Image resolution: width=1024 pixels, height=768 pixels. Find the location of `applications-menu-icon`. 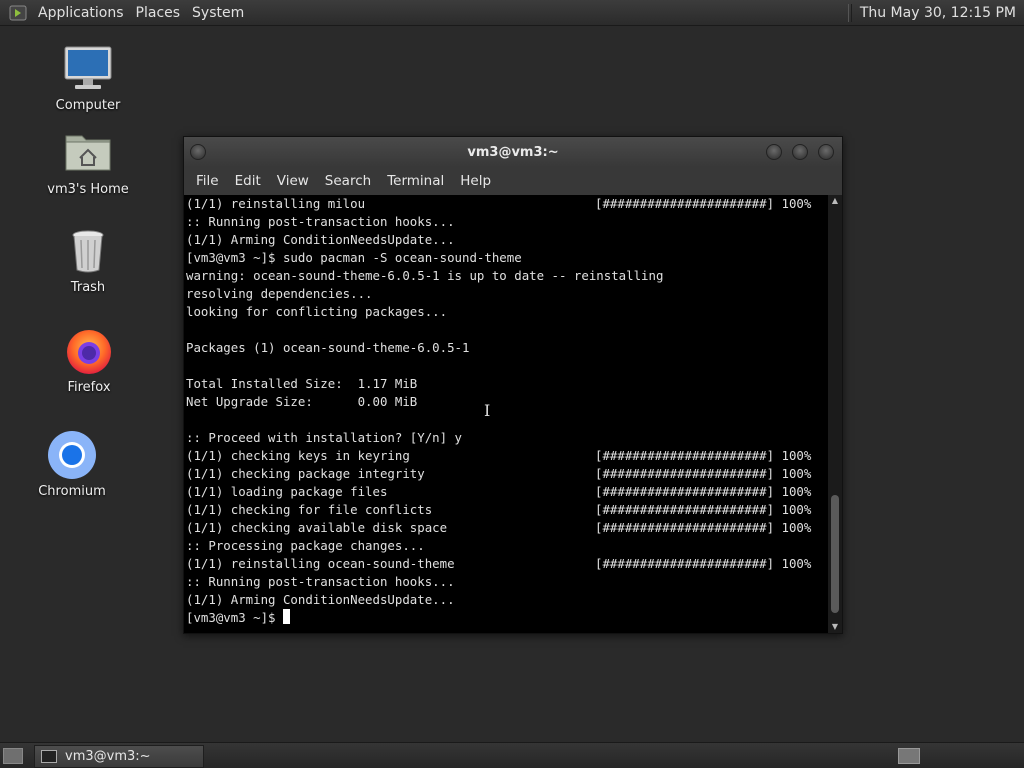

applications-menu-icon is located at coordinates (18, 13).